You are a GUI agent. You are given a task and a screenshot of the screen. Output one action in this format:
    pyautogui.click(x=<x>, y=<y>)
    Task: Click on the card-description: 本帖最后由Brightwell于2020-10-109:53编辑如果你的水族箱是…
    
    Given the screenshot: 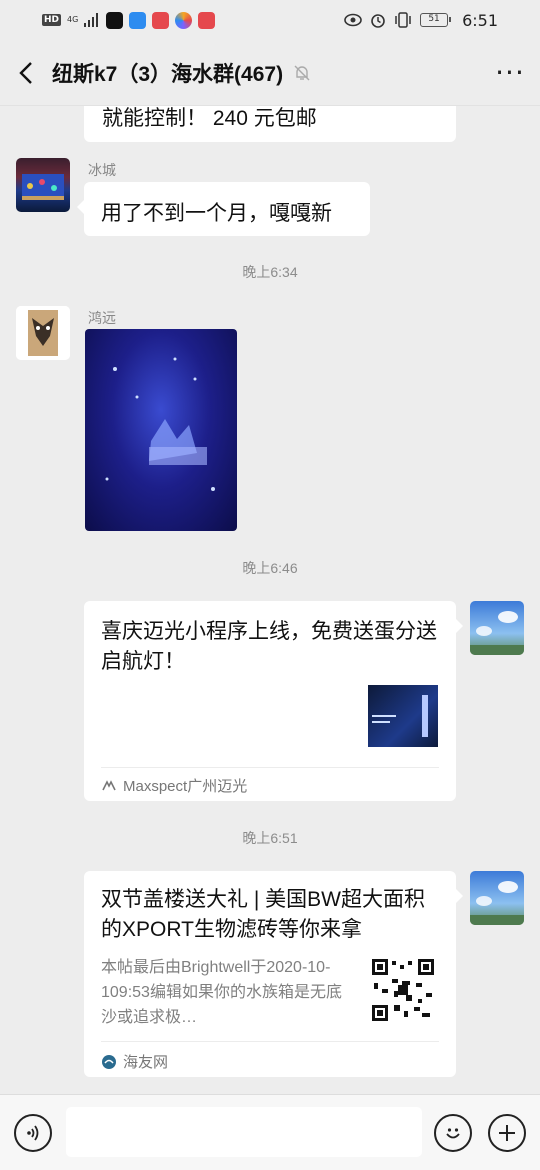 What is the action you would take?
    pyautogui.click(x=221, y=992)
    